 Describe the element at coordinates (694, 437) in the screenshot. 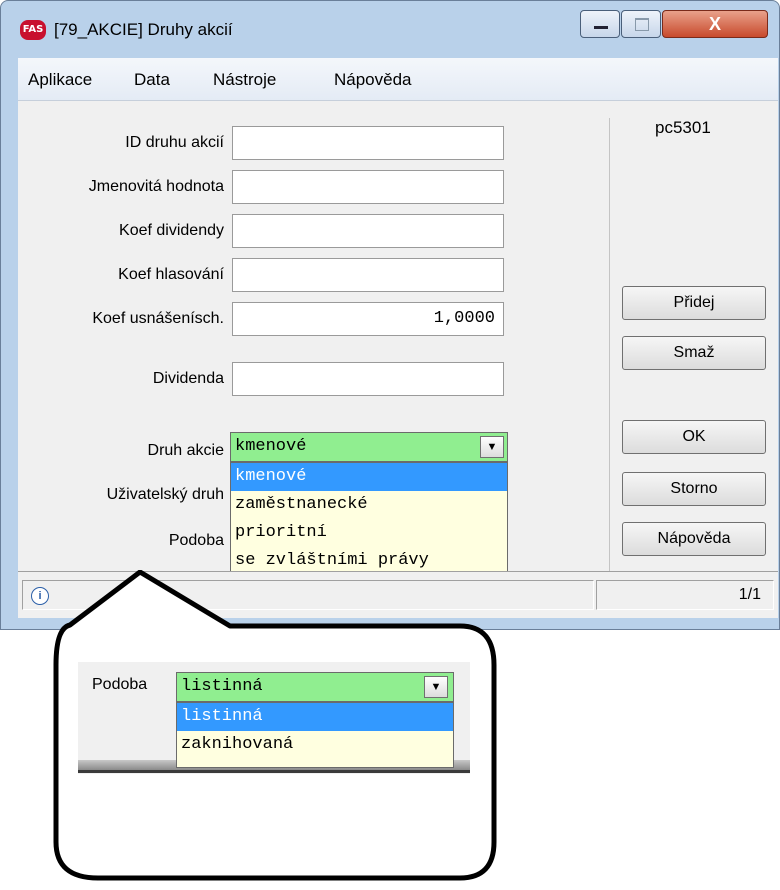

I see `ok-button: OK` at that location.